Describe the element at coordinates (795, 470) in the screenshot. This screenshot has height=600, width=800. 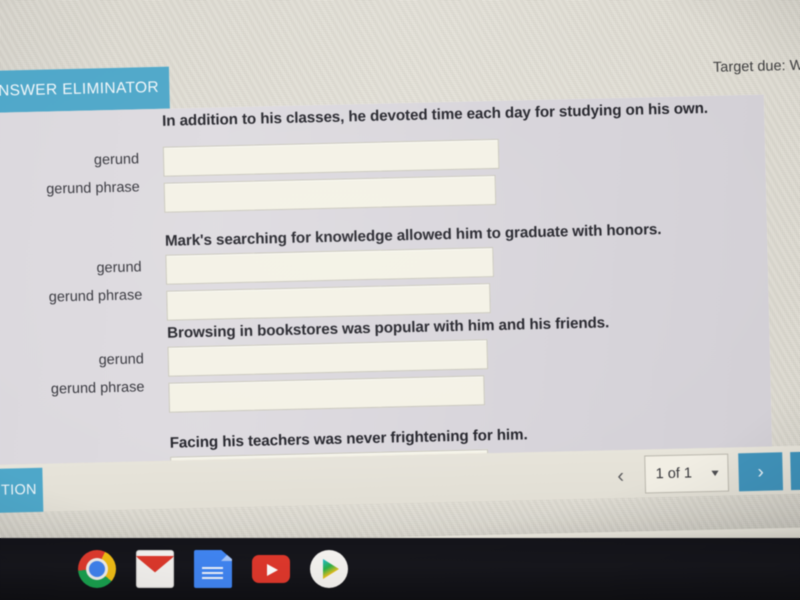
I see `submit-button: SUB` at that location.